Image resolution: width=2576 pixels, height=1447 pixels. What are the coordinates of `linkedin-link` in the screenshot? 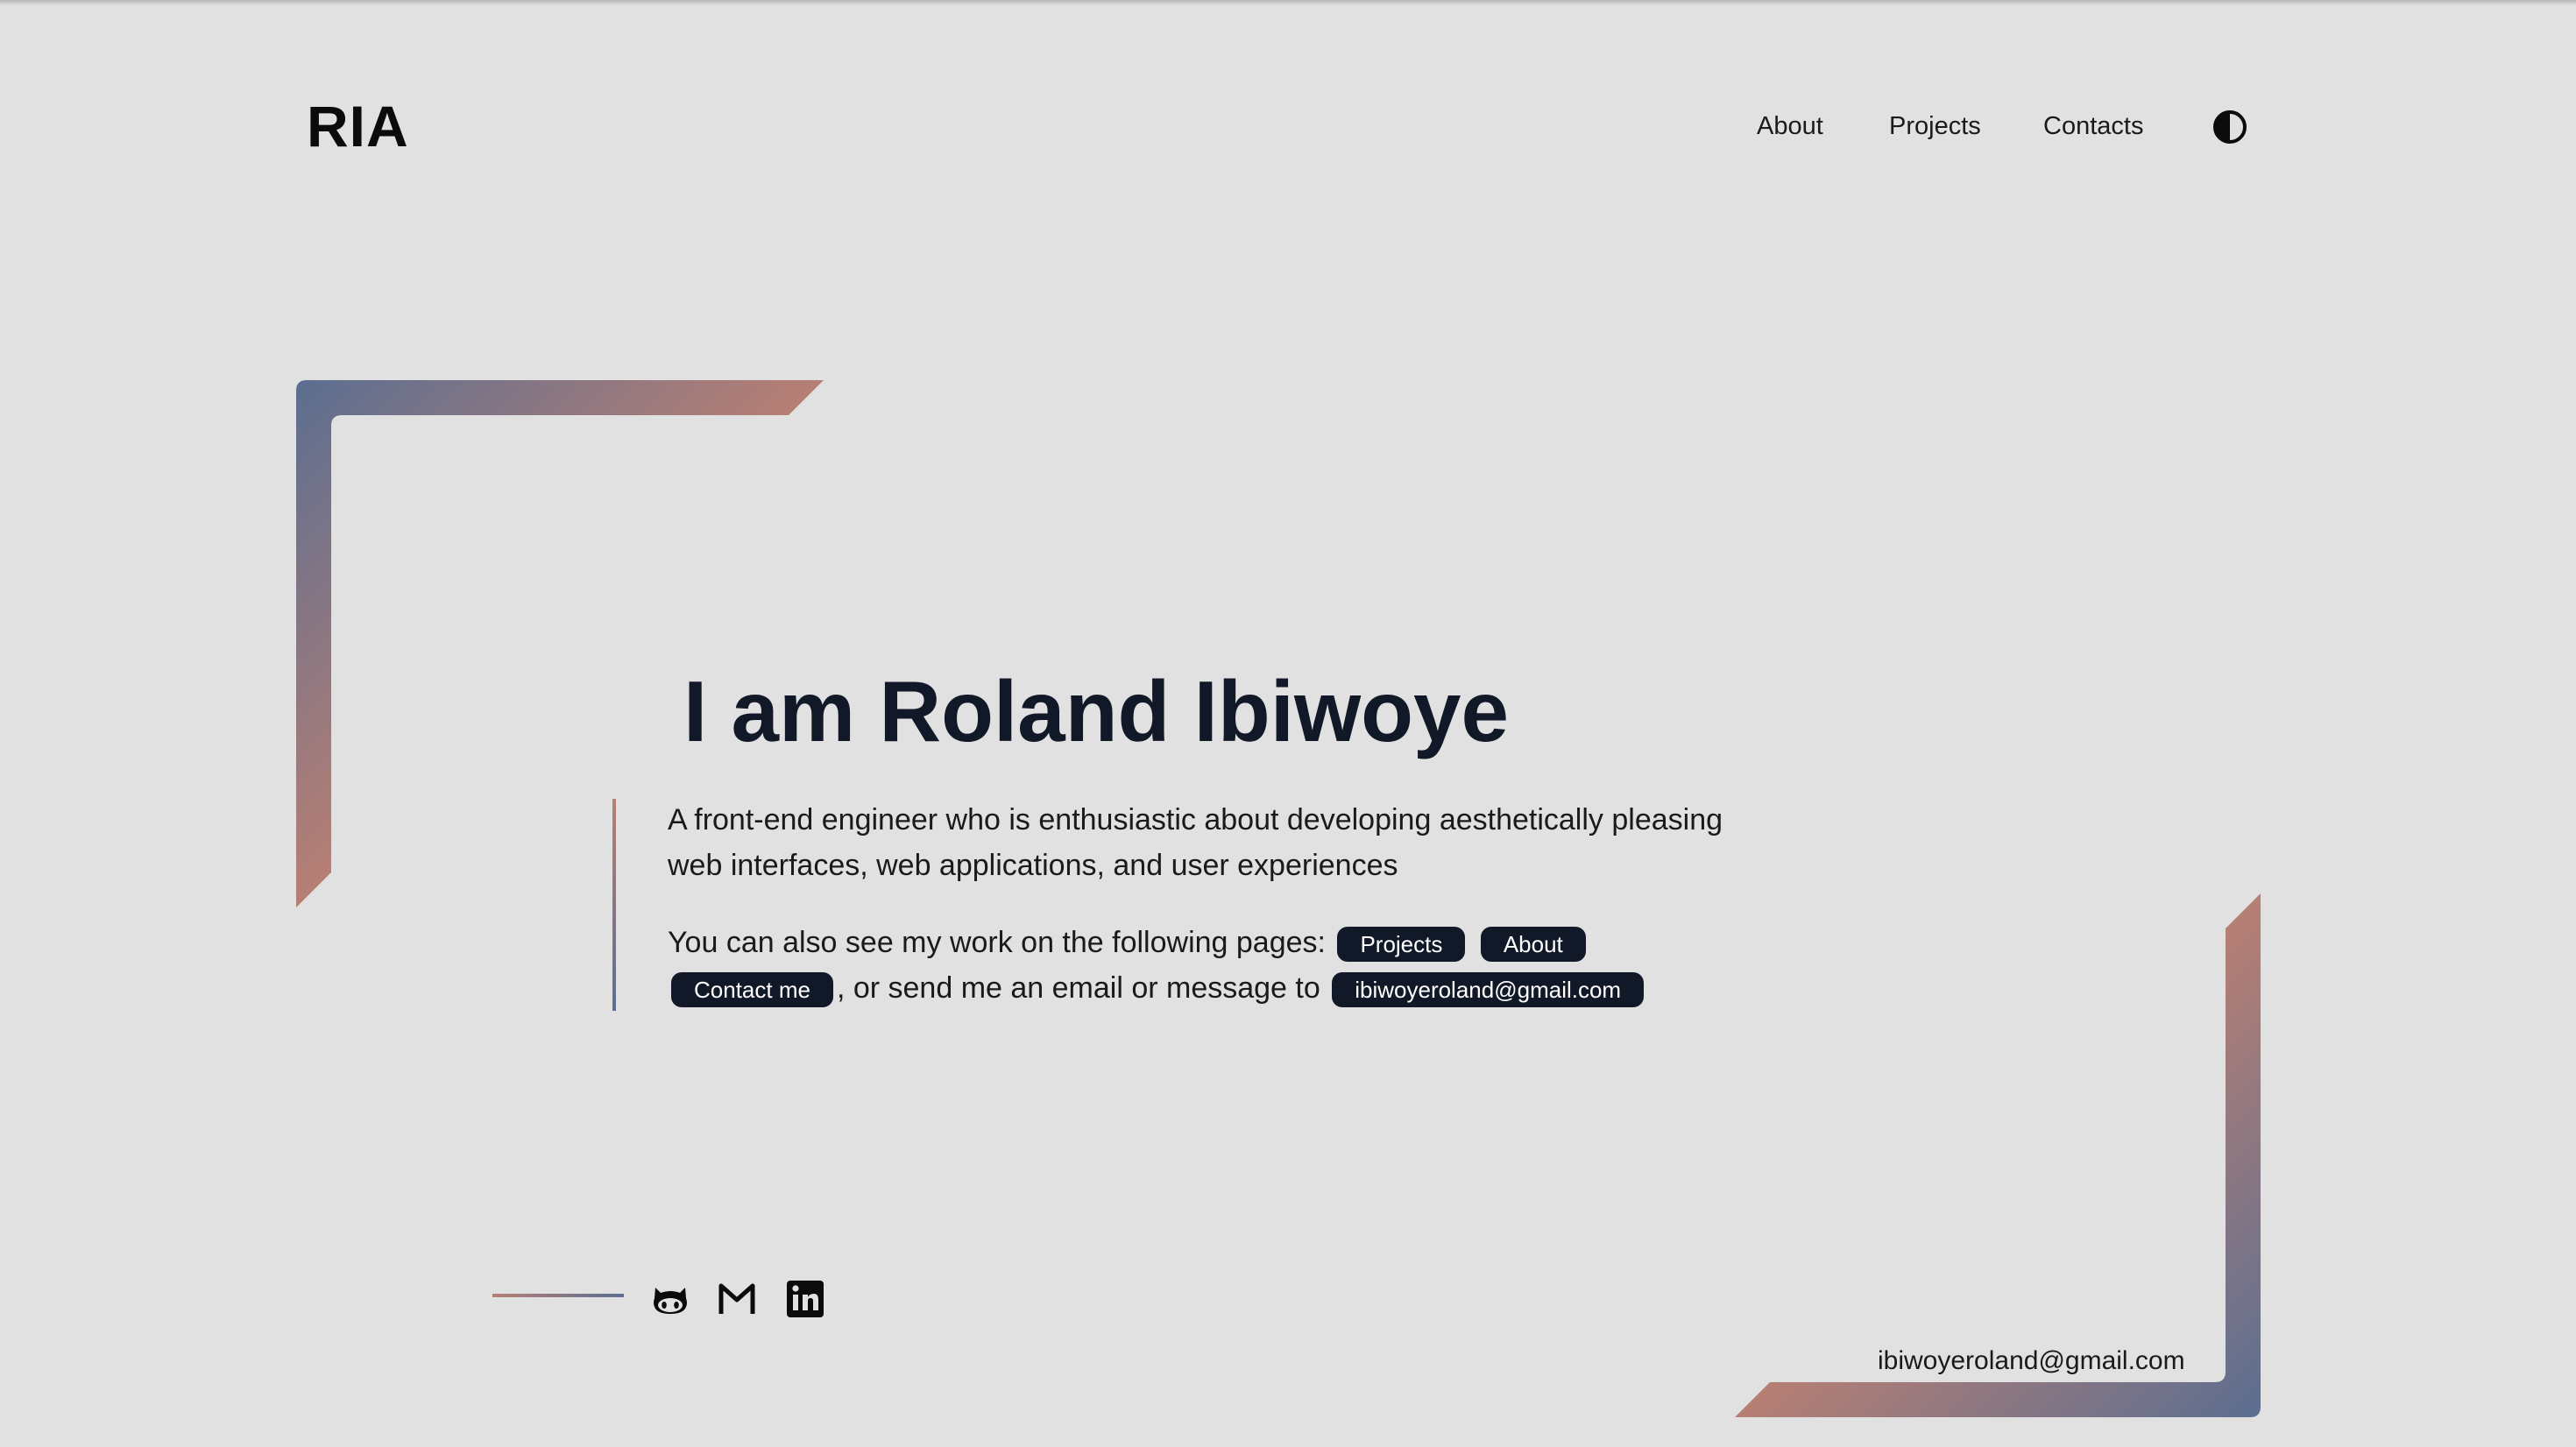 It's located at (805, 1299).